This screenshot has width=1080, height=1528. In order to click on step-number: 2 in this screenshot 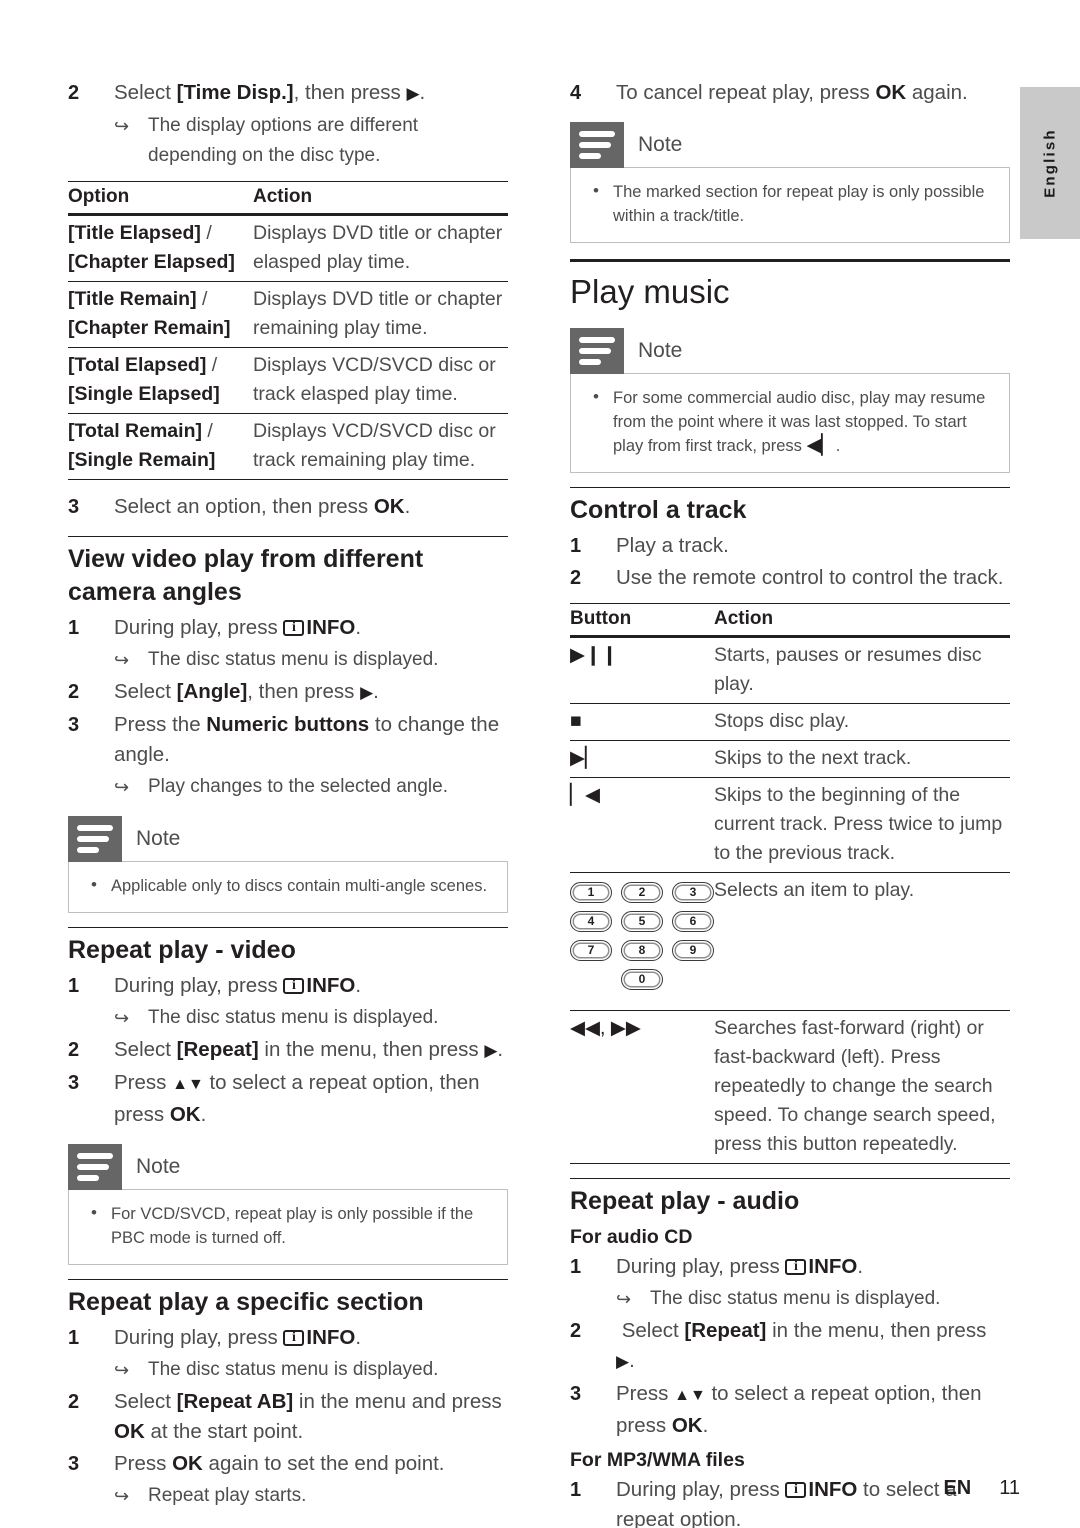, I will do `click(74, 1402)`.